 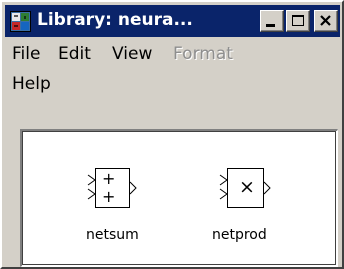 I want to click on maximize-button, so click(x=298, y=21).